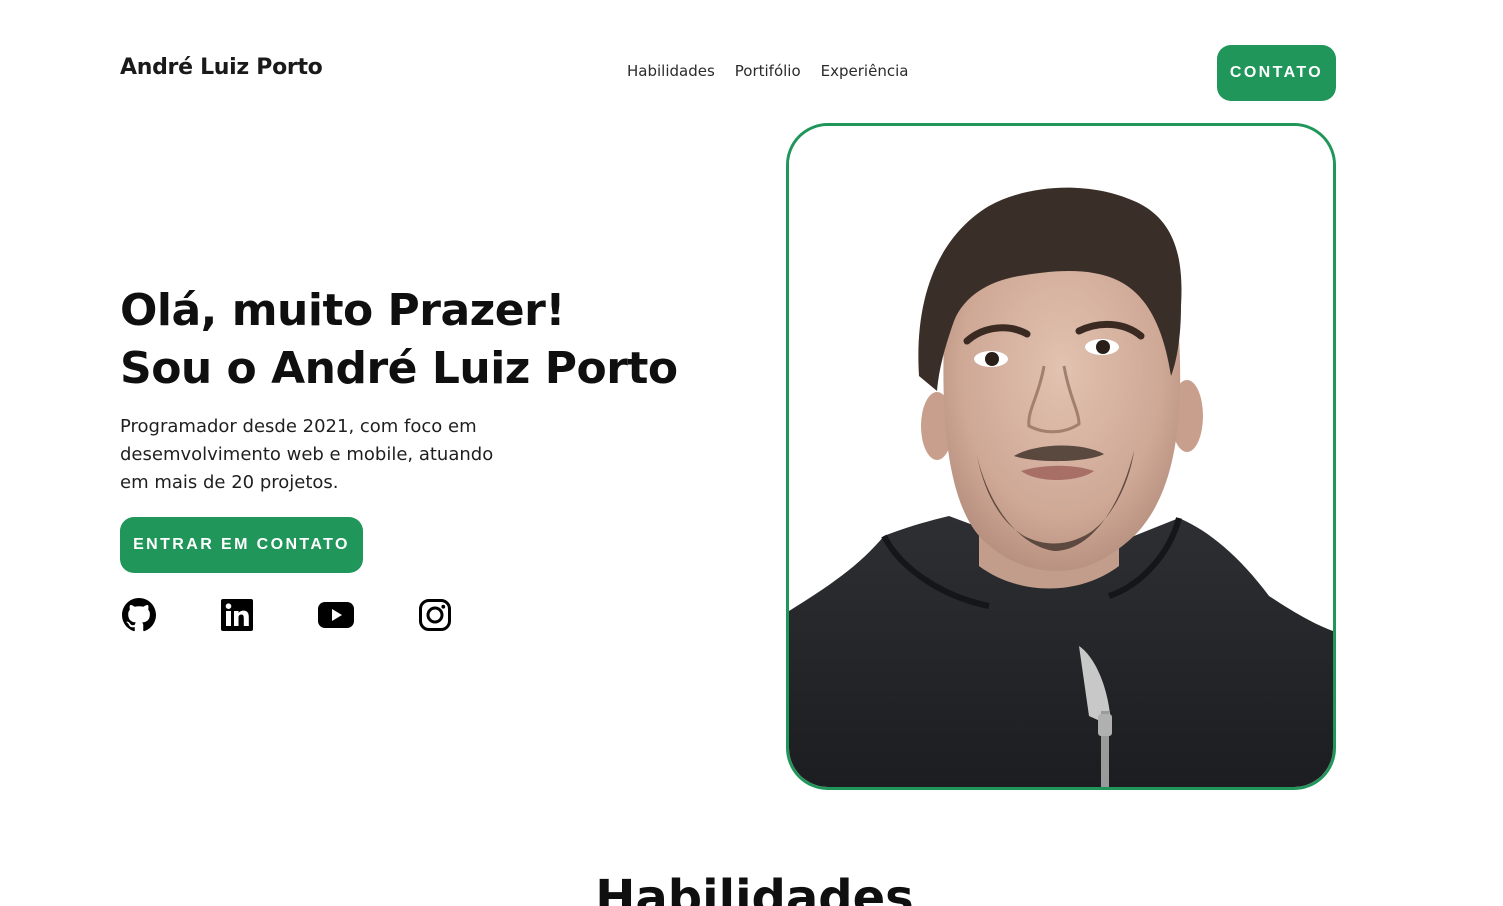 The image size is (1503, 906). What do you see at coordinates (671, 71) in the screenshot?
I see `nav-item-habilidades: Habilidades` at bounding box center [671, 71].